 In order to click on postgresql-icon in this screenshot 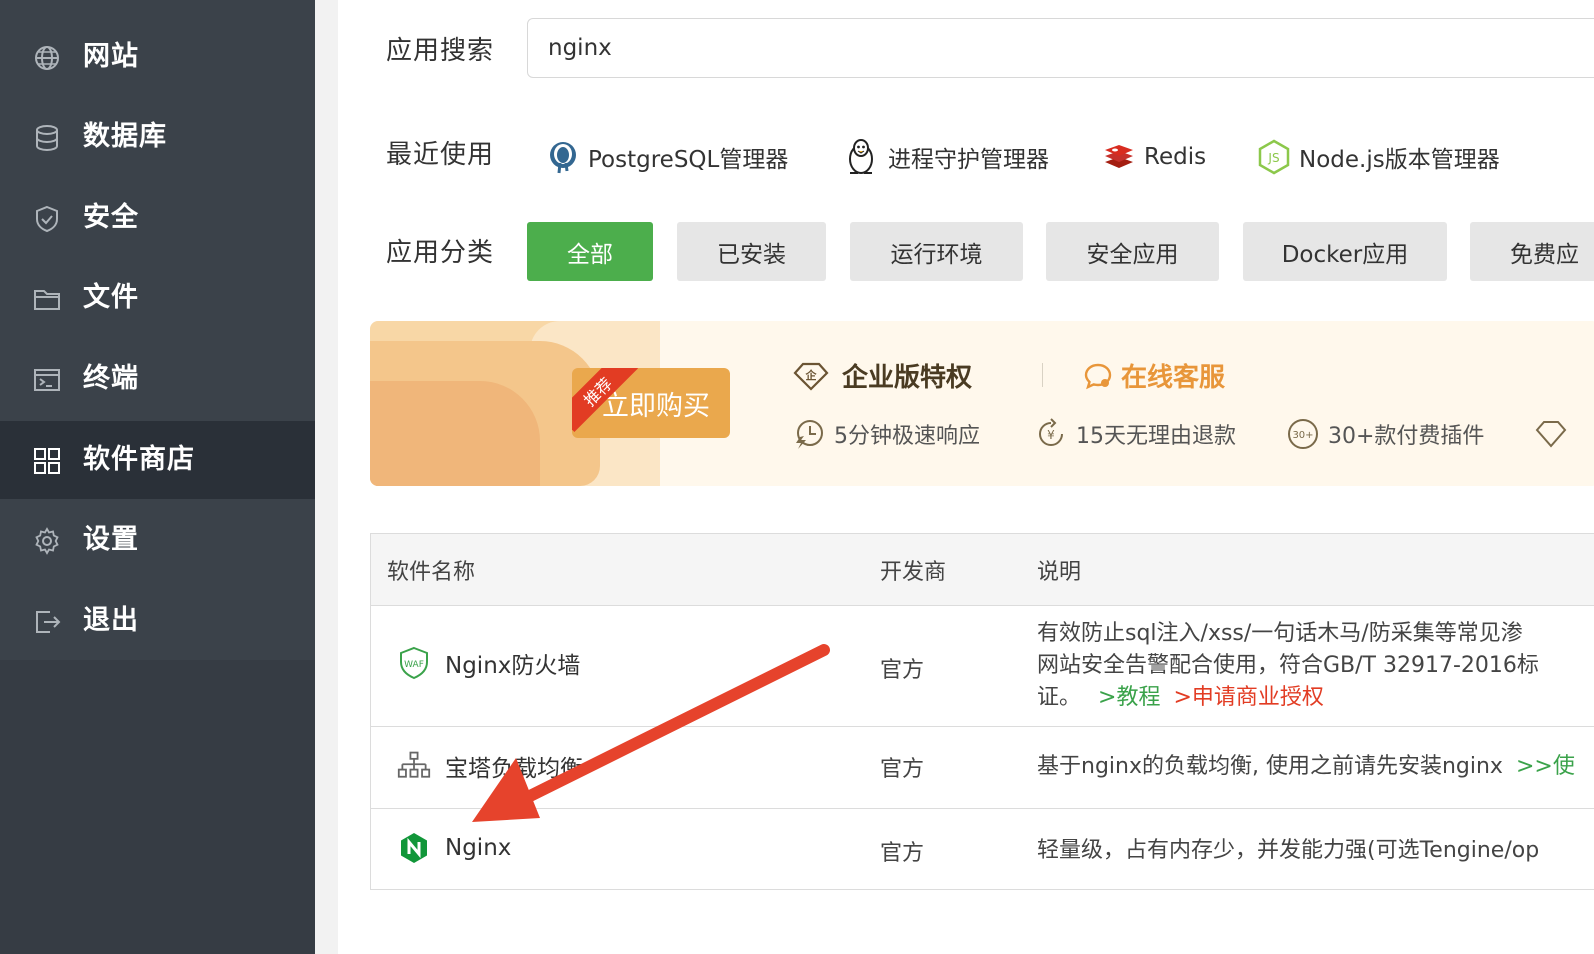, I will do `click(563, 157)`.